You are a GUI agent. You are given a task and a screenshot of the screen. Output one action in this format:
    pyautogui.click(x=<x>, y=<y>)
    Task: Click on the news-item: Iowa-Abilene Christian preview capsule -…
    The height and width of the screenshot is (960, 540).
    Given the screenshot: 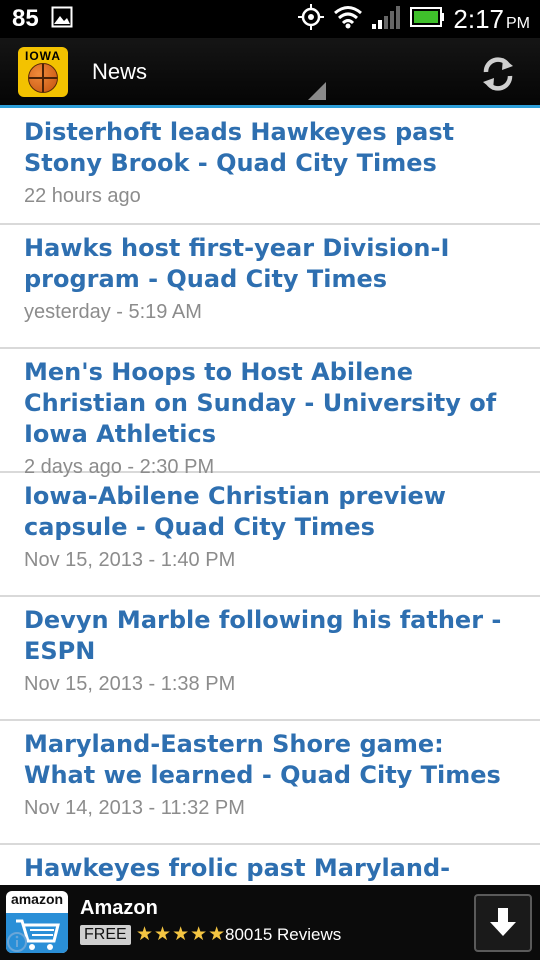 What is the action you would take?
    pyautogui.click(x=270, y=535)
    